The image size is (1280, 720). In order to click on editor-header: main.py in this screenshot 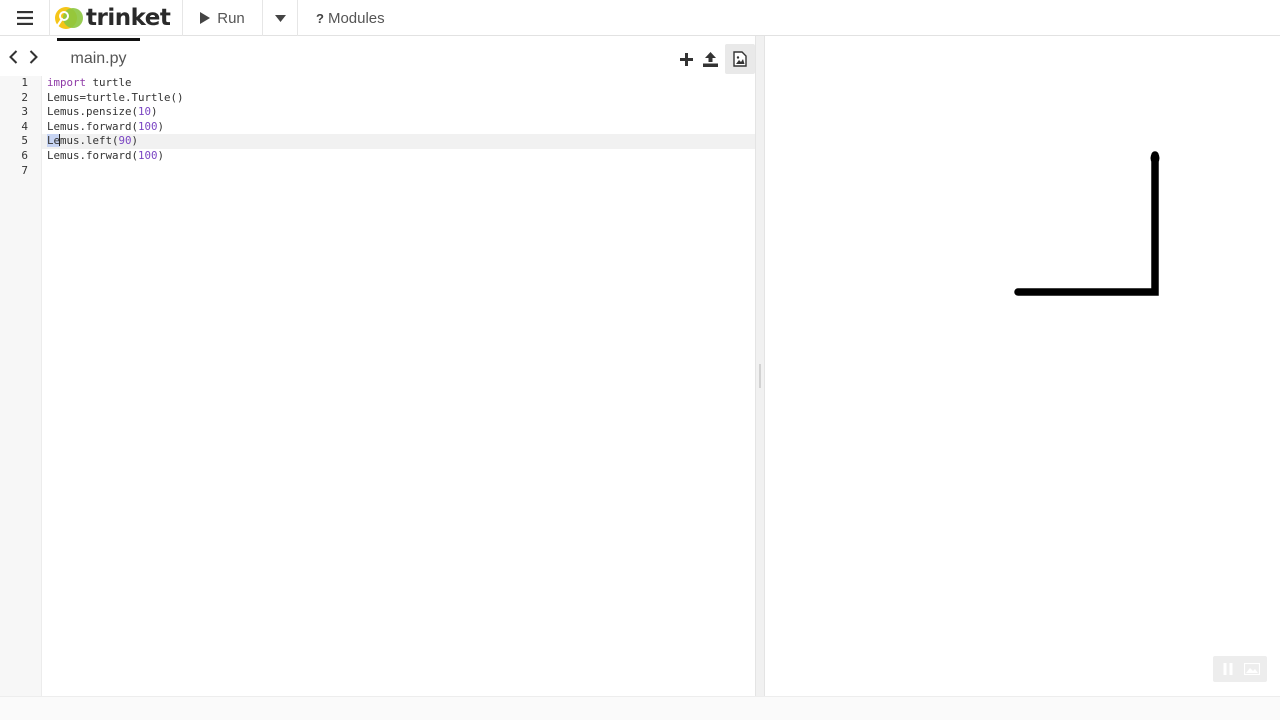, I will do `click(377, 56)`.